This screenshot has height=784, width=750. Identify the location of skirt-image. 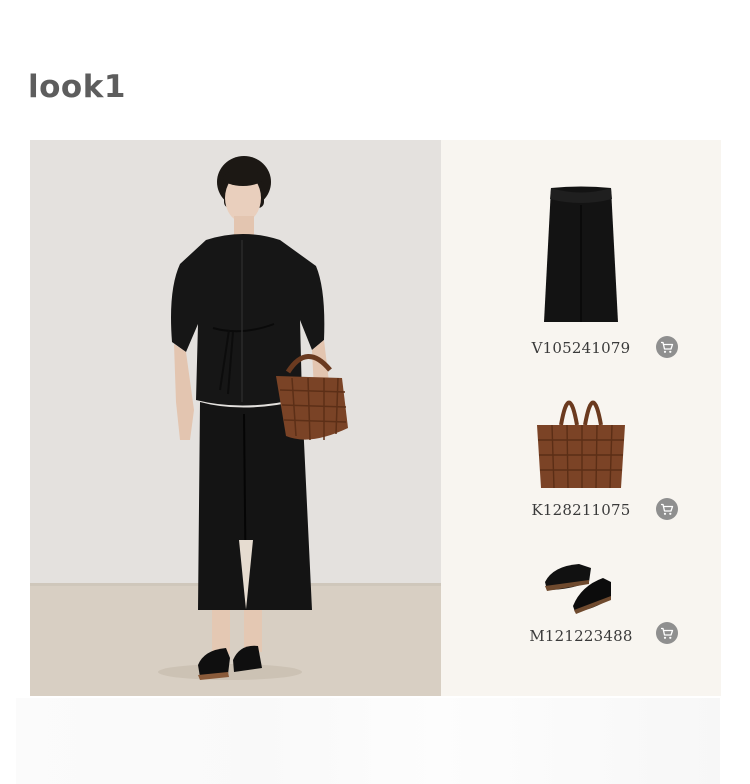
(581, 254).